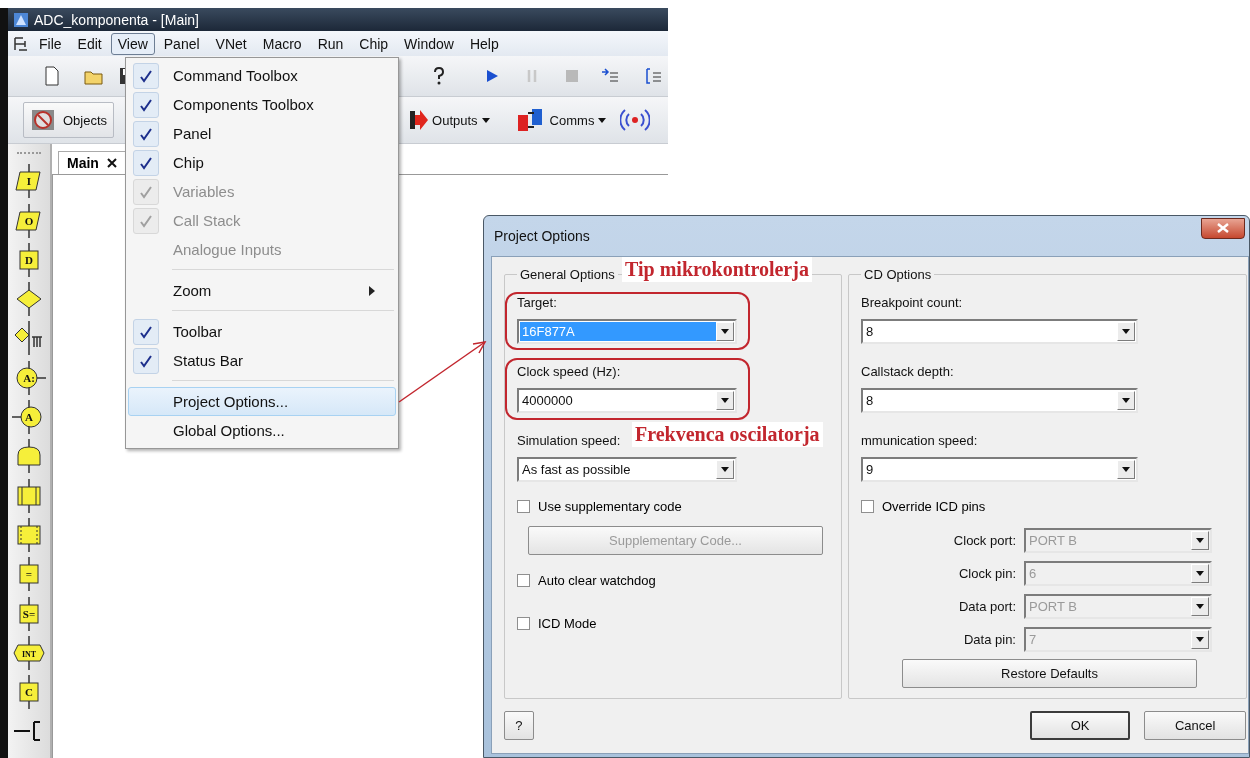 Image resolution: width=1250 pixels, height=758 pixels. Describe the element at coordinates (21, 43) in the screenshot. I see `flowchart-icon` at that location.